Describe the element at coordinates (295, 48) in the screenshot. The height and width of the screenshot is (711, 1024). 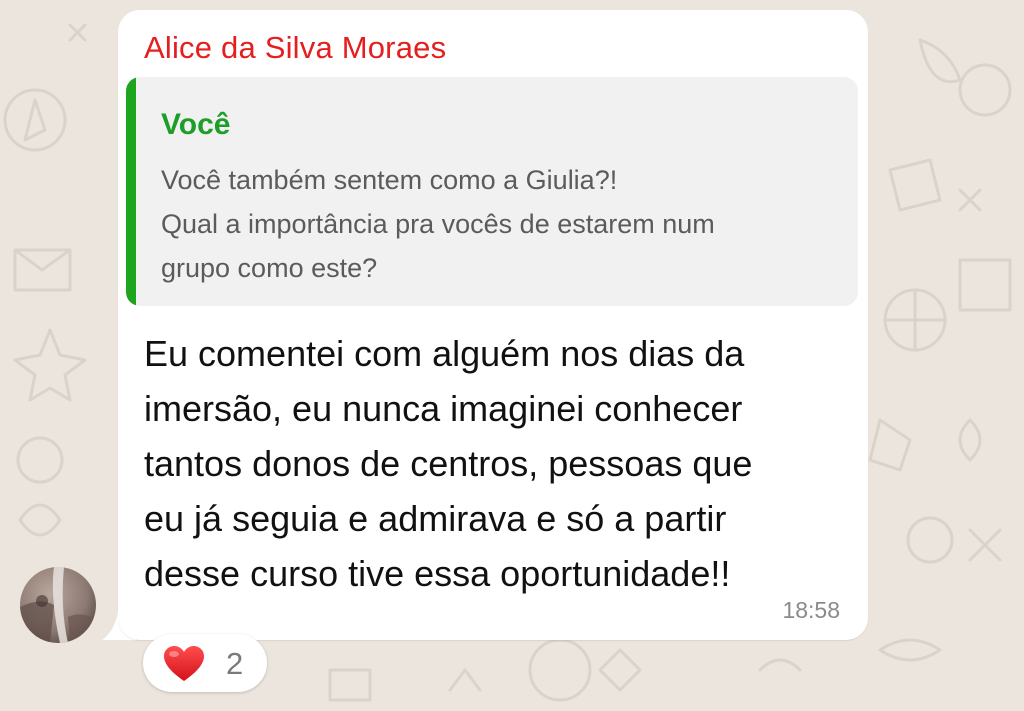
I see `sender-name: Alice da Silva Moraes` at that location.